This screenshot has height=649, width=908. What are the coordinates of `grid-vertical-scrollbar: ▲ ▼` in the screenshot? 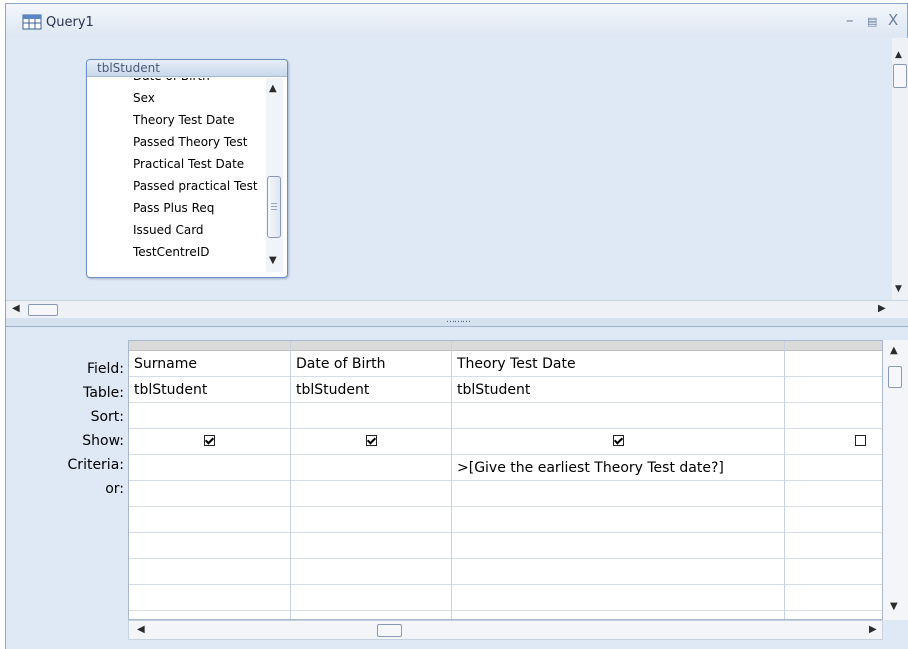 It's located at (895, 480).